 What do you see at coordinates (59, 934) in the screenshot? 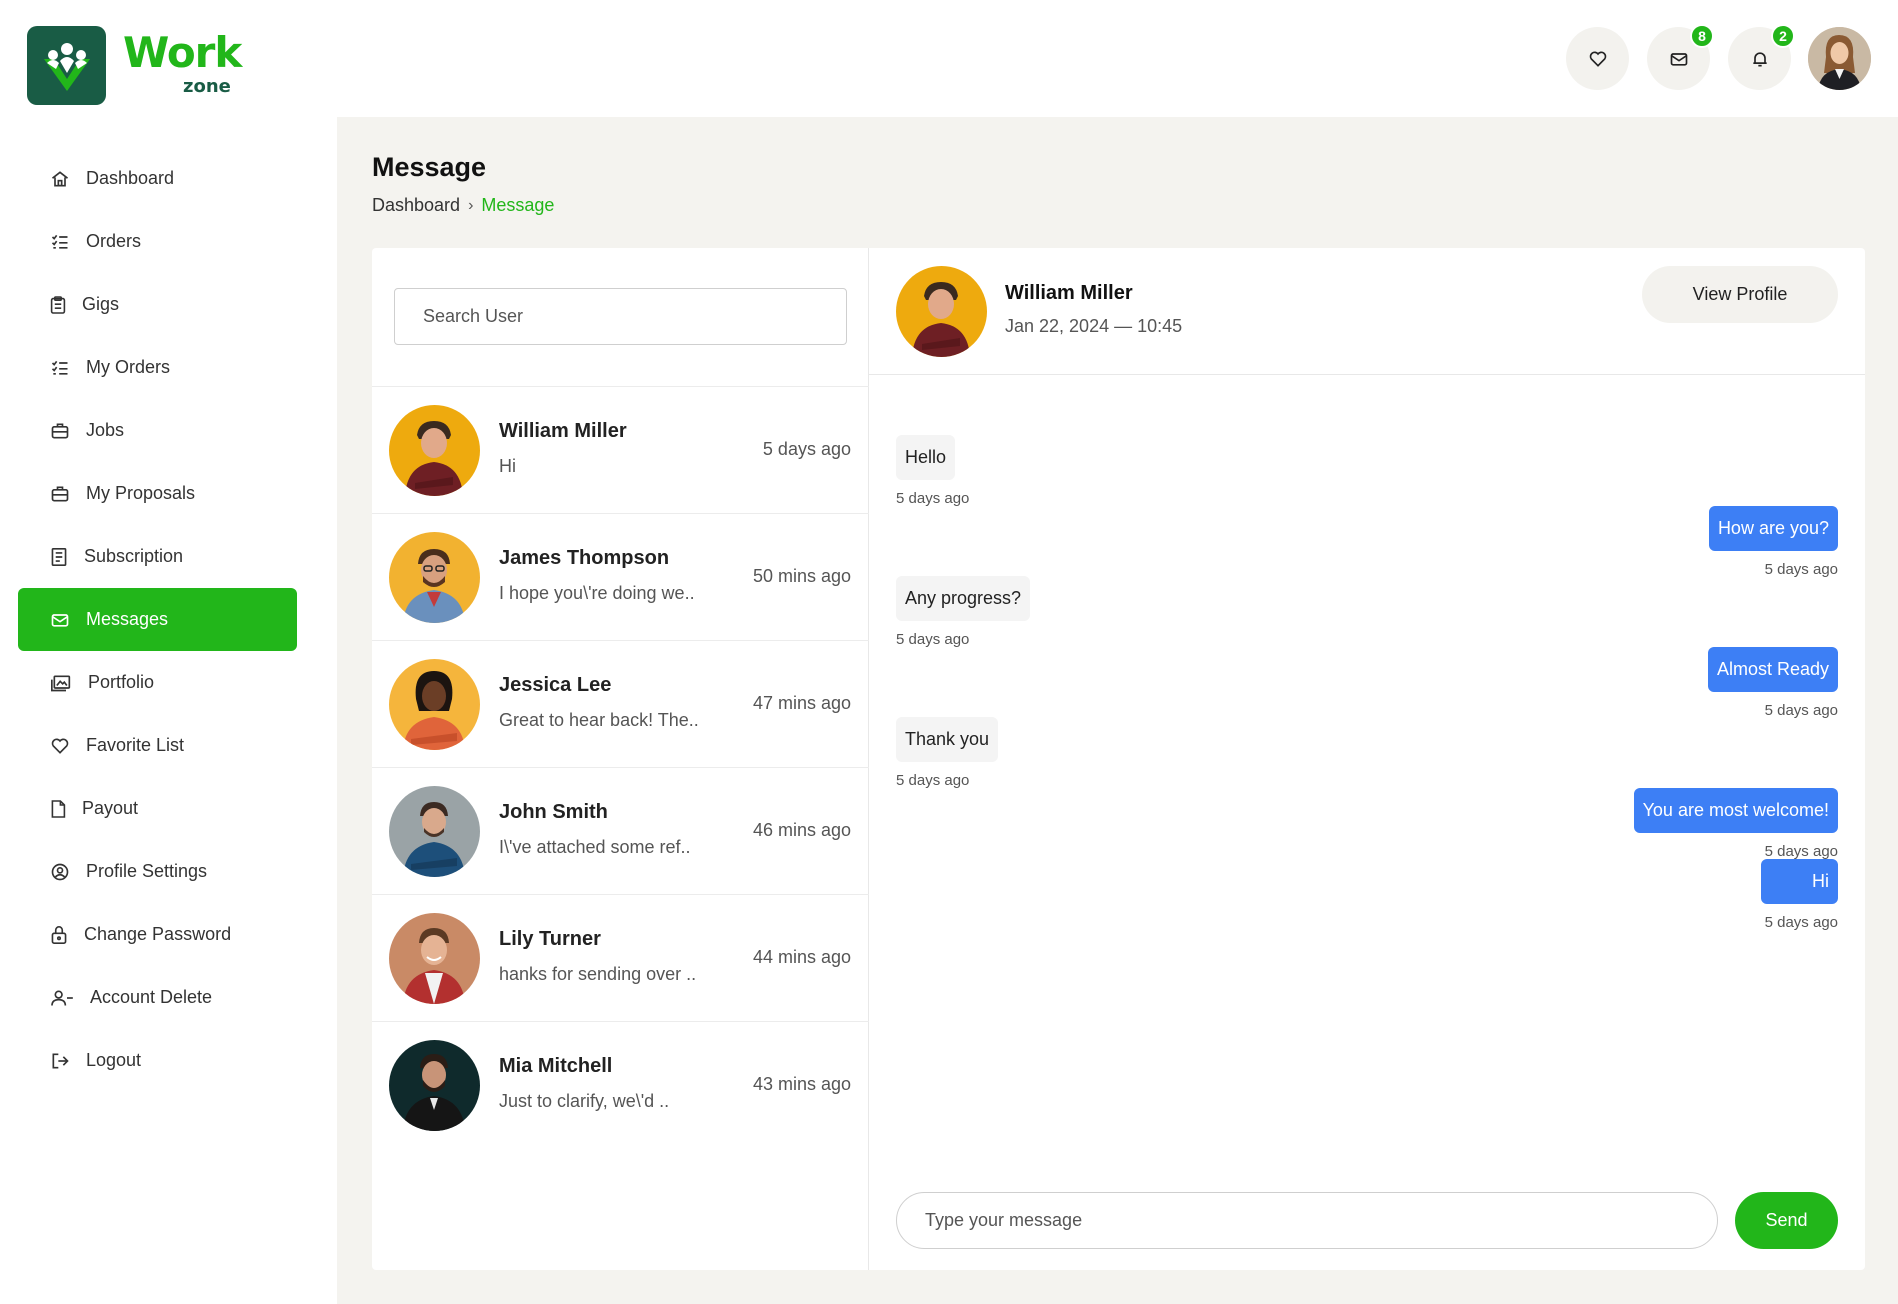
I see `lock-icon` at bounding box center [59, 934].